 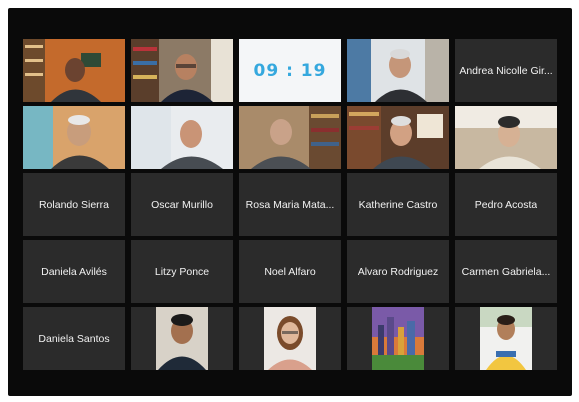 I want to click on participant-name: Oscar Murillo, so click(x=182, y=204).